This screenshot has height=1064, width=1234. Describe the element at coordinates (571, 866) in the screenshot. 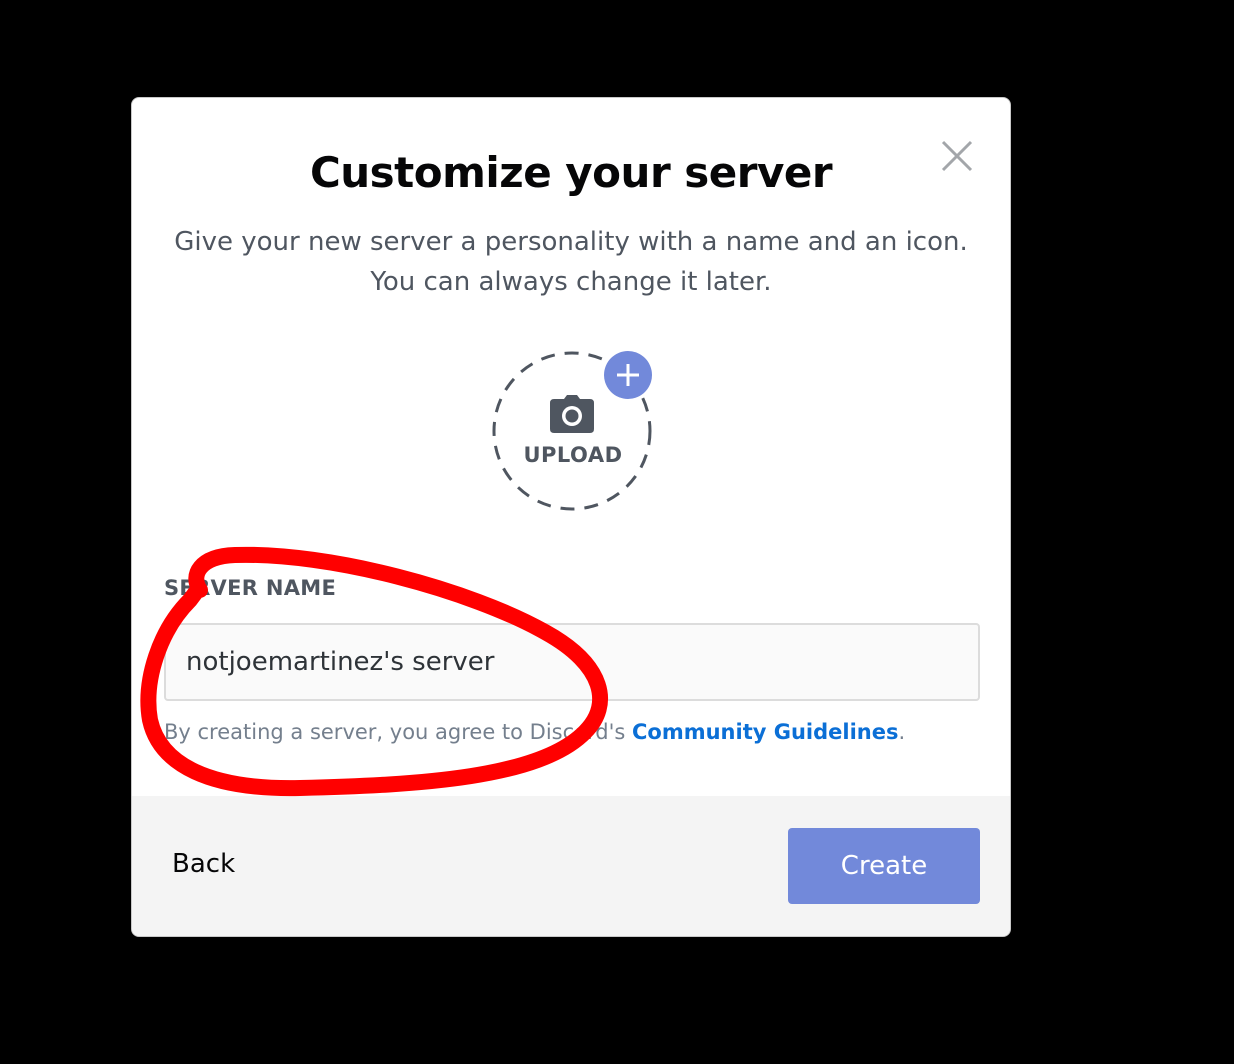

I see `modal-footer: Back Create` at that location.